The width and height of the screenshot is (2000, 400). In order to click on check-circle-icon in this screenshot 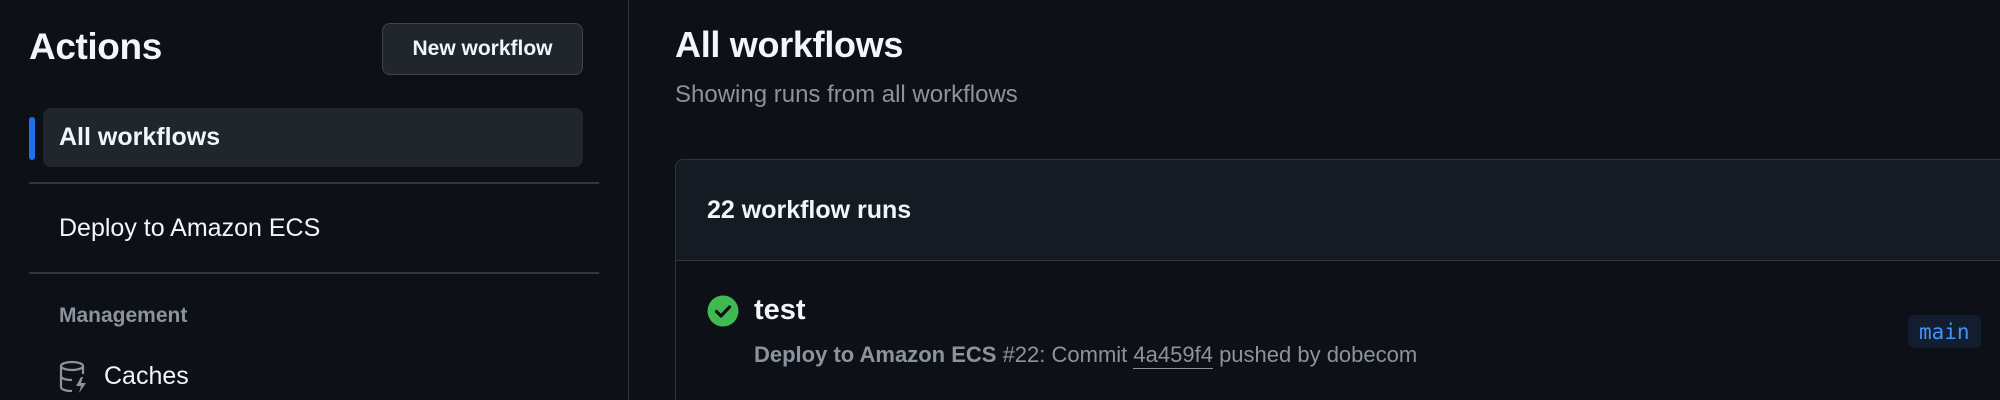, I will do `click(723, 311)`.